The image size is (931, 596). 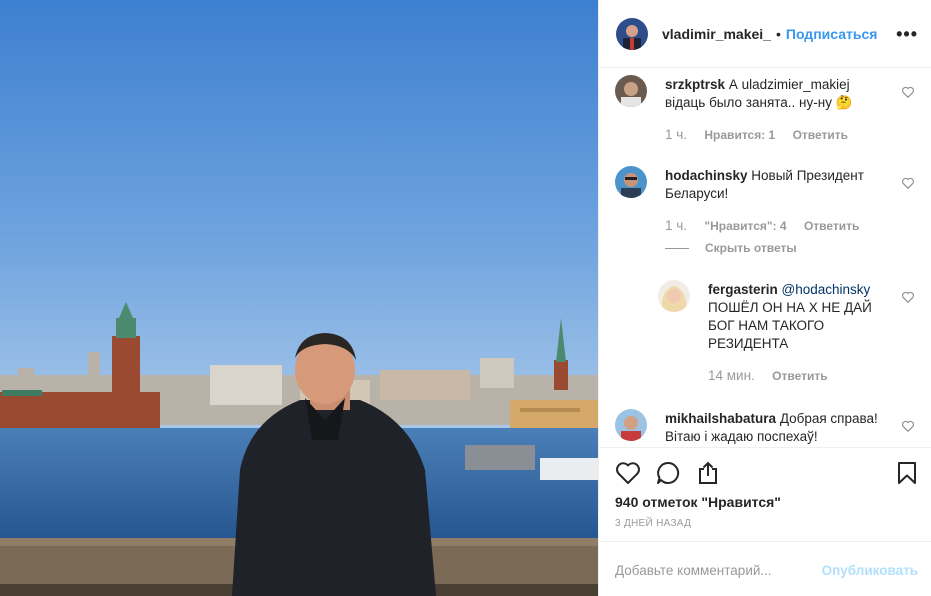 I want to click on comment-meta: 1 ч. Нравится: 1 Ответить, so click(x=756, y=134).